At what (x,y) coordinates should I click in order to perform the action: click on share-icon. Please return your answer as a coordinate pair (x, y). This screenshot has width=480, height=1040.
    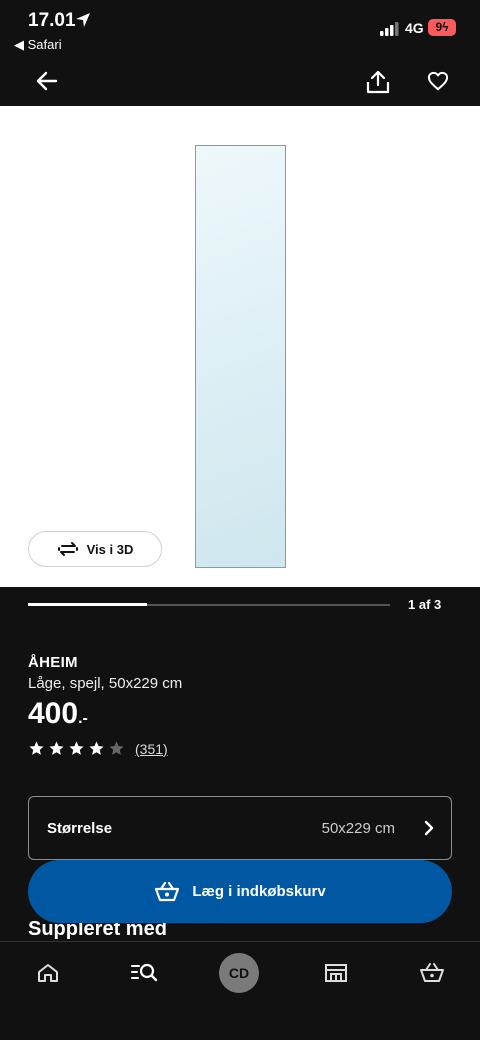
    Looking at the image, I should click on (378, 82).